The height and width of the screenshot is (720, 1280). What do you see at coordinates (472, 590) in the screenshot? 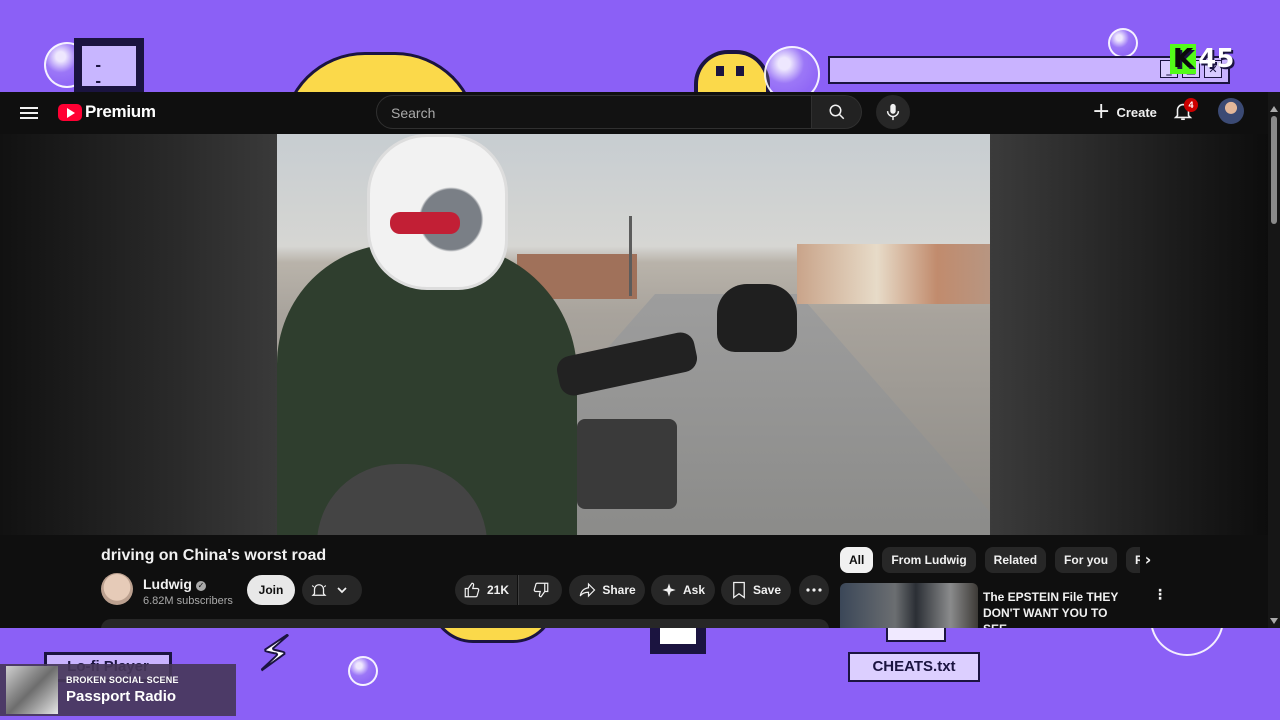
I see `thumbs-up-icon` at bounding box center [472, 590].